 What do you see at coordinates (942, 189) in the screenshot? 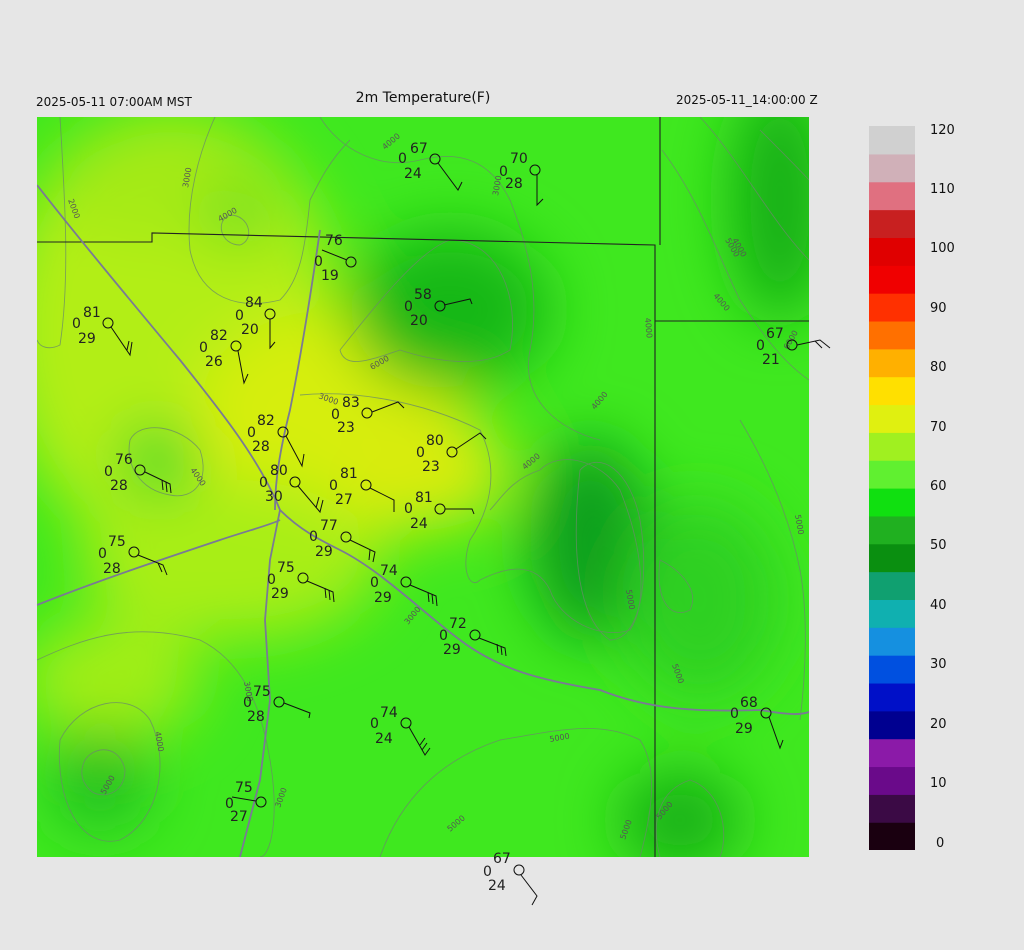
I see `colorbar-label: 110` at bounding box center [942, 189].